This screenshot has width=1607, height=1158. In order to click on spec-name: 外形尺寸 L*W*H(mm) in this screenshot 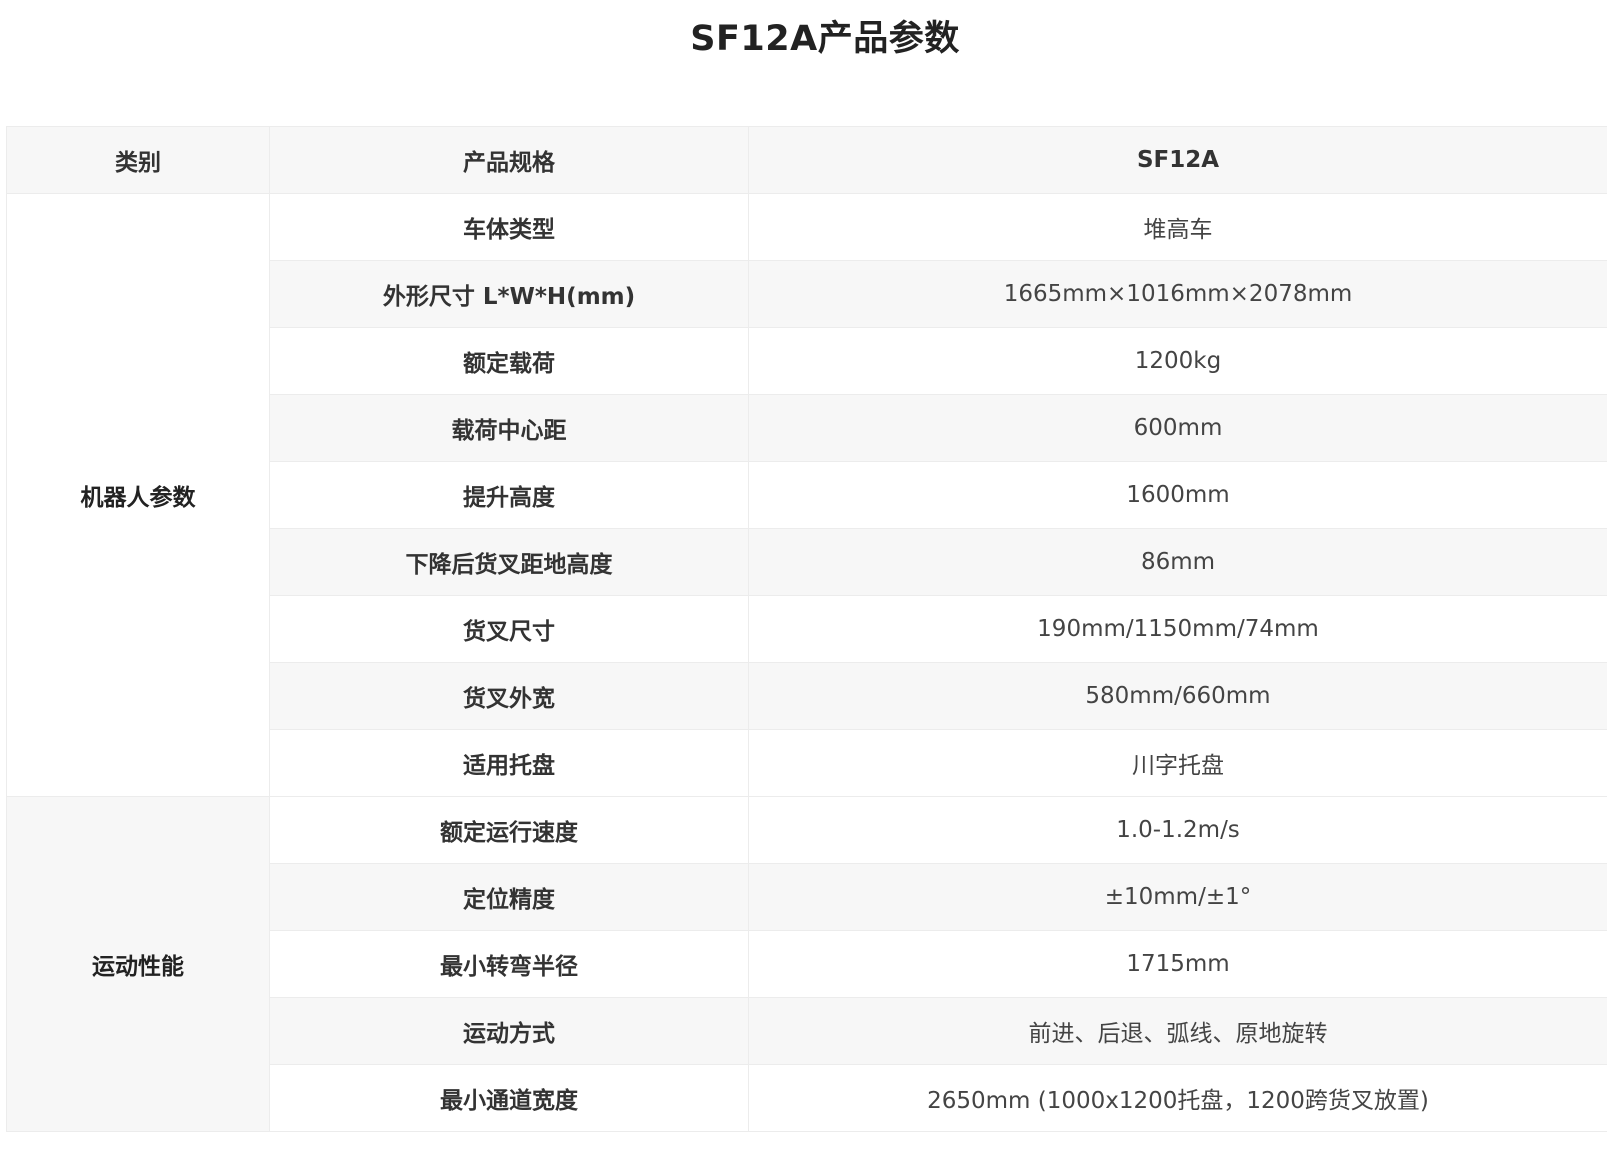, I will do `click(509, 294)`.